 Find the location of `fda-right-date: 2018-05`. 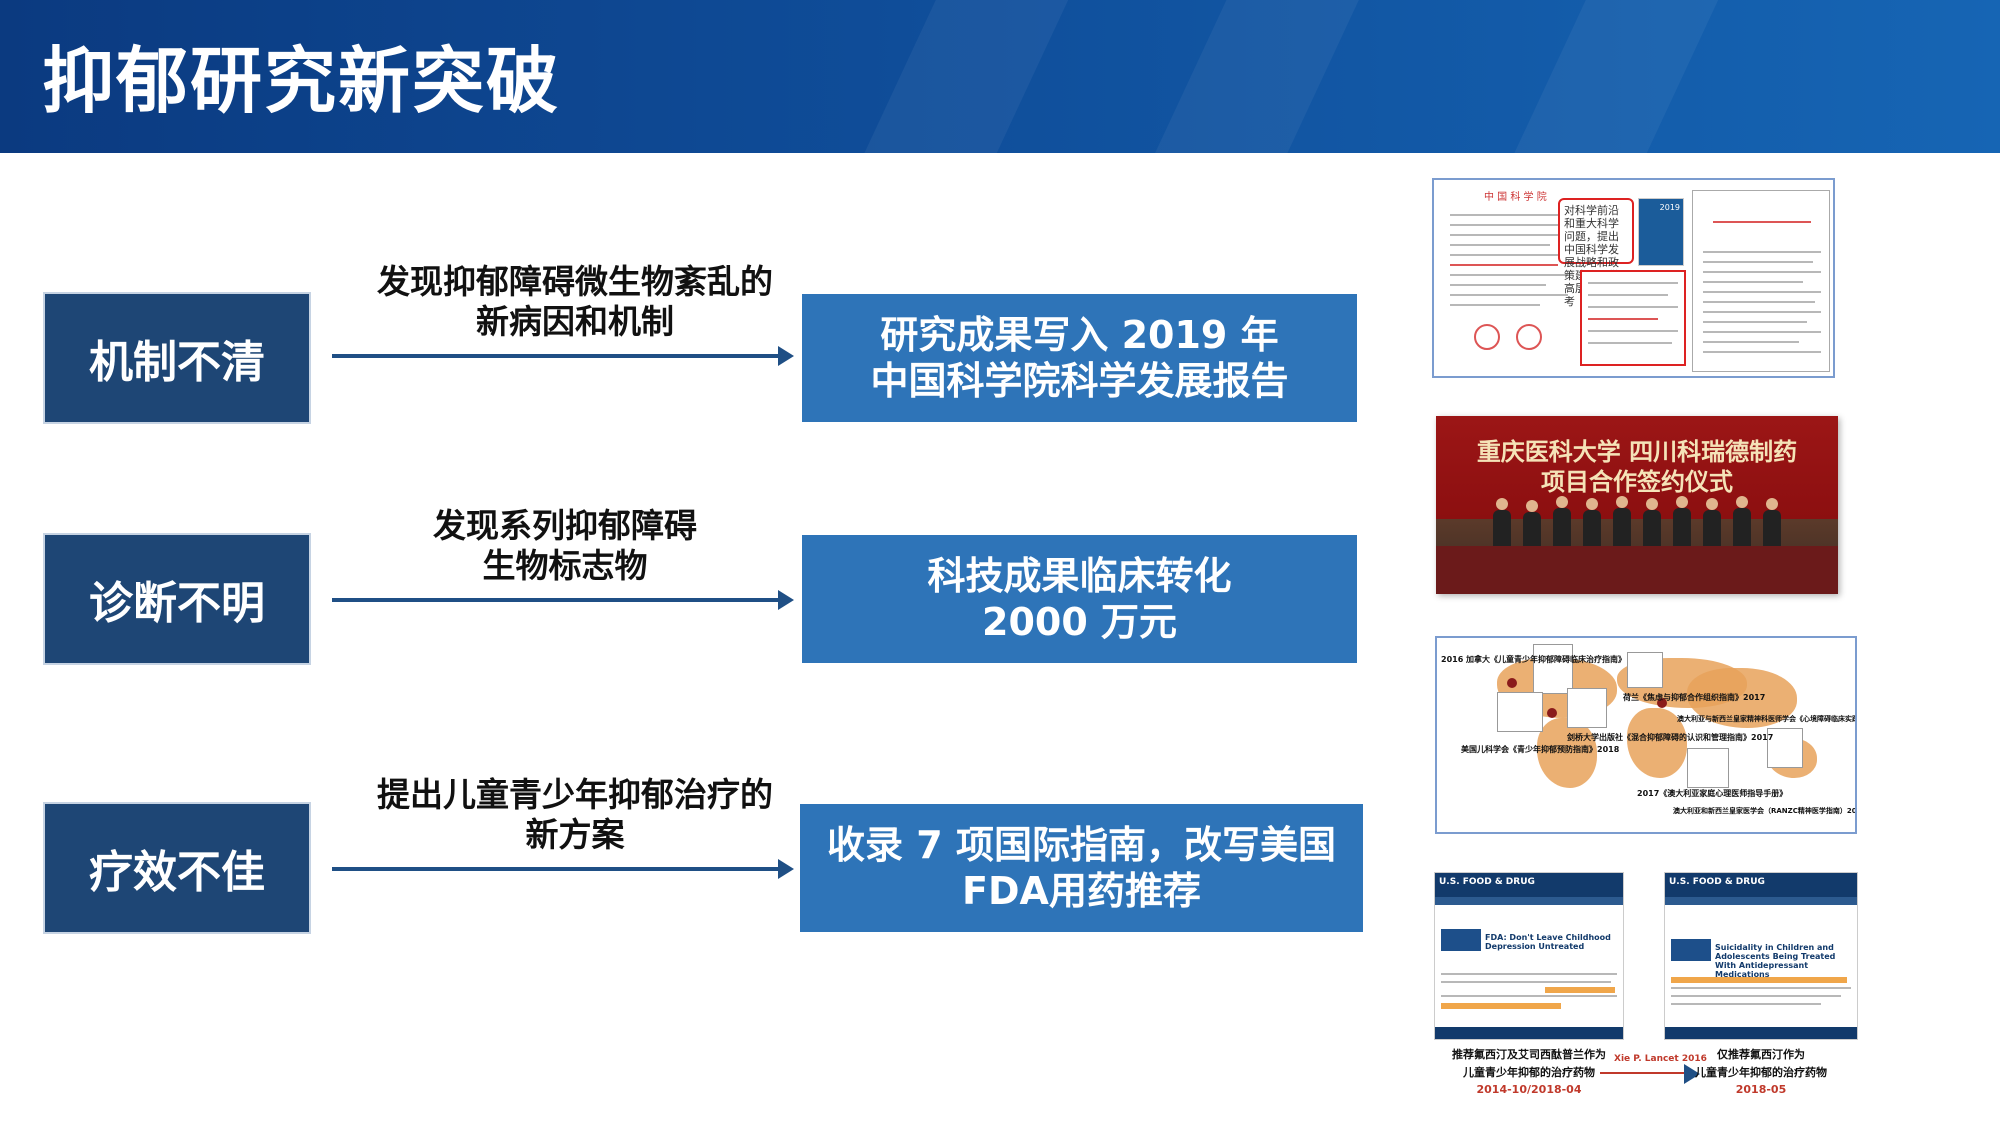

fda-right-date: 2018-05 is located at coordinates (1761, 1089).